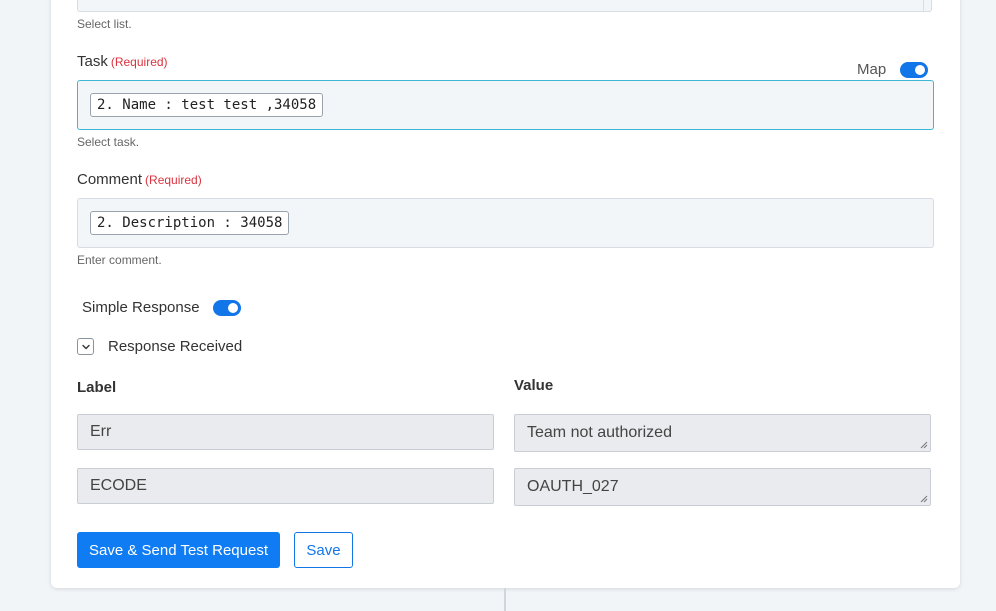  I want to click on task-required-tag: (Required), so click(139, 62).